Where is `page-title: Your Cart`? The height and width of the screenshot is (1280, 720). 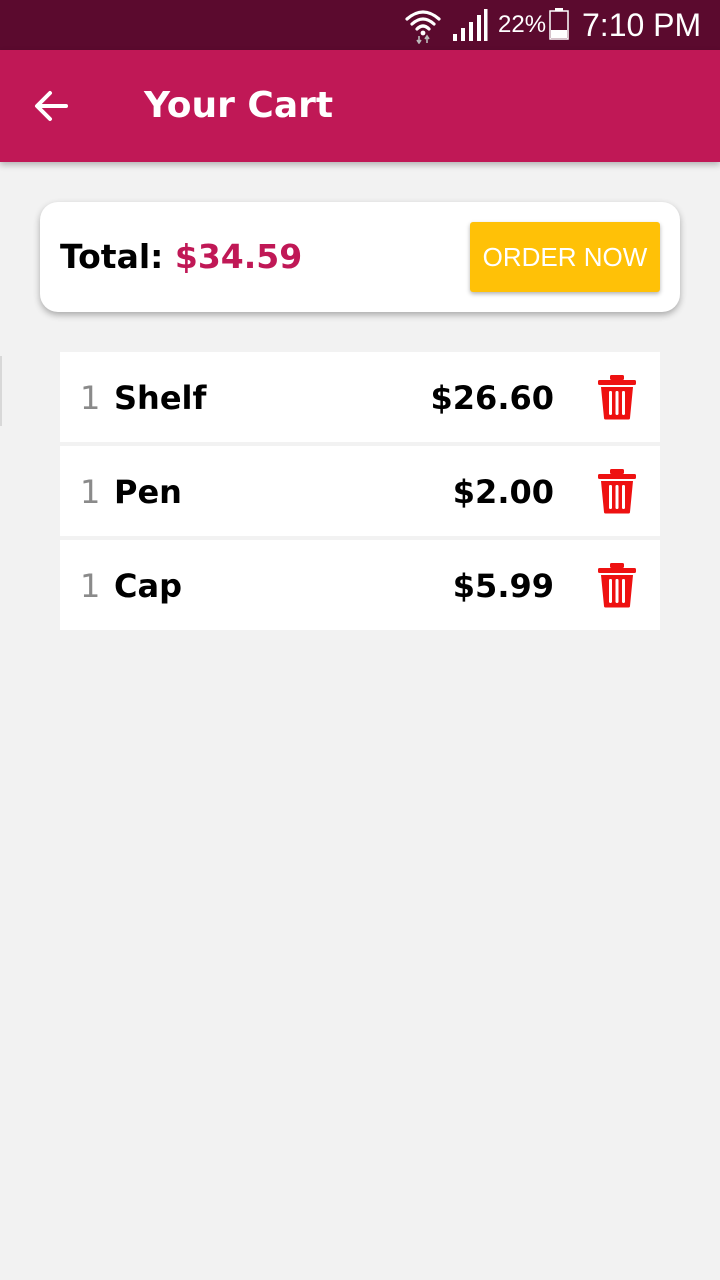
page-title: Your Cart is located at coordinates (239, 105).